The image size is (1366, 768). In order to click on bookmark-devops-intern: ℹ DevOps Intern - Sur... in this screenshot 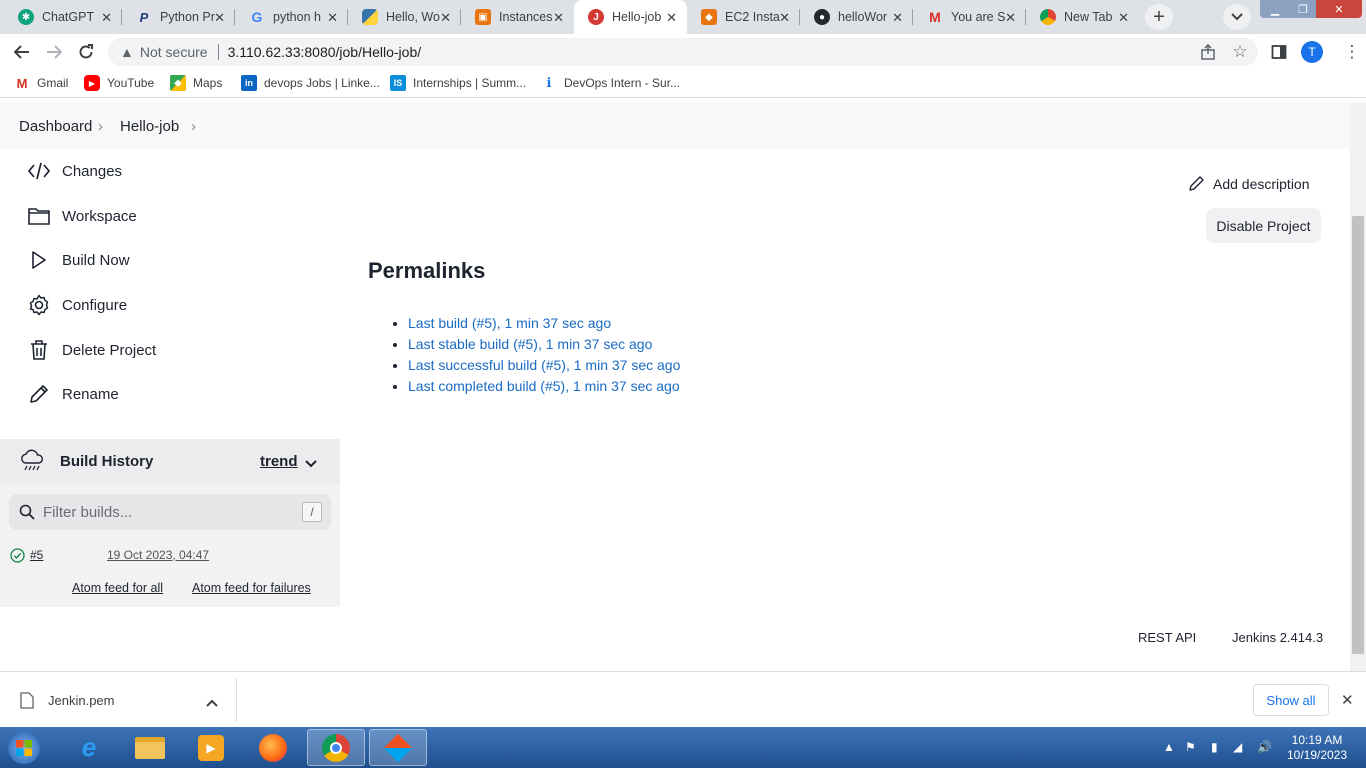, I will do `click(611, 83)`.